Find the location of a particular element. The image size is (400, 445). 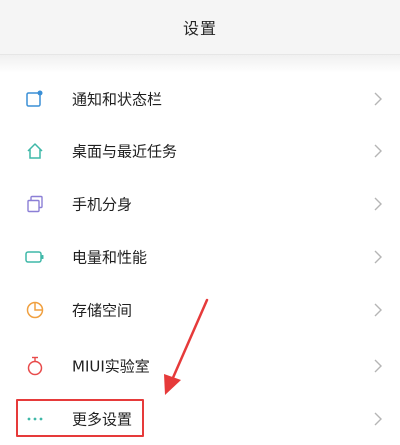

settings-item-miui-lab: MIUI实验室 is located at coordinates (200, 366).